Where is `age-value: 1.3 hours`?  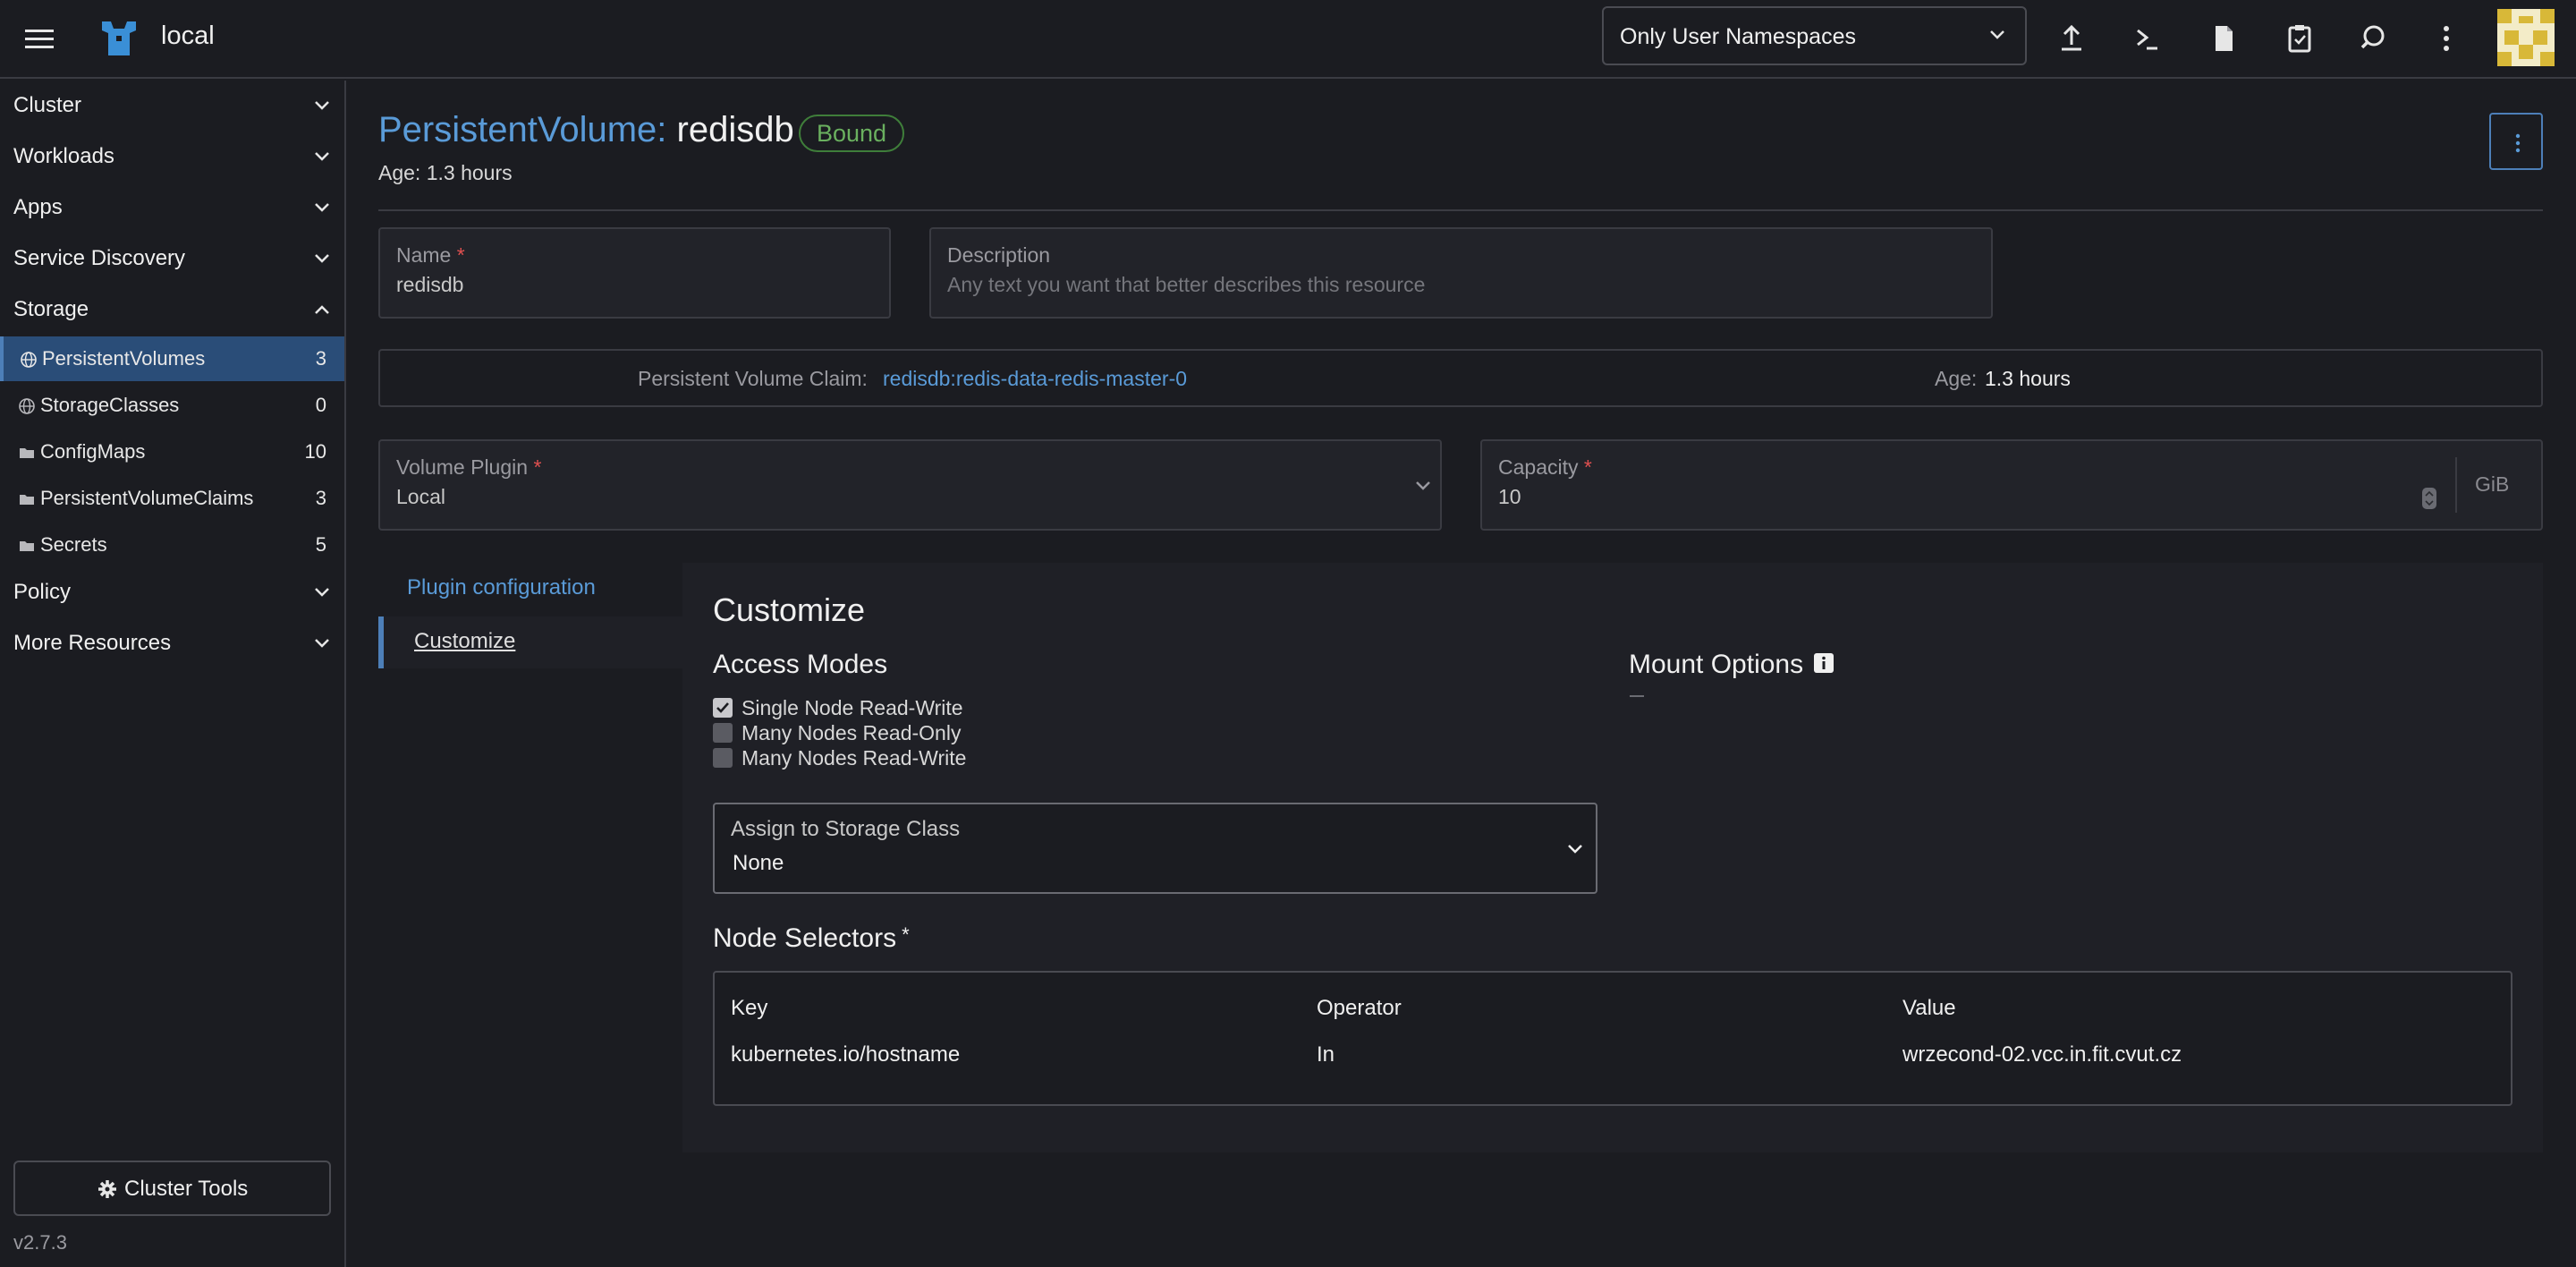
age-value: 1.3 hours is located at coordinates (2028, 379).